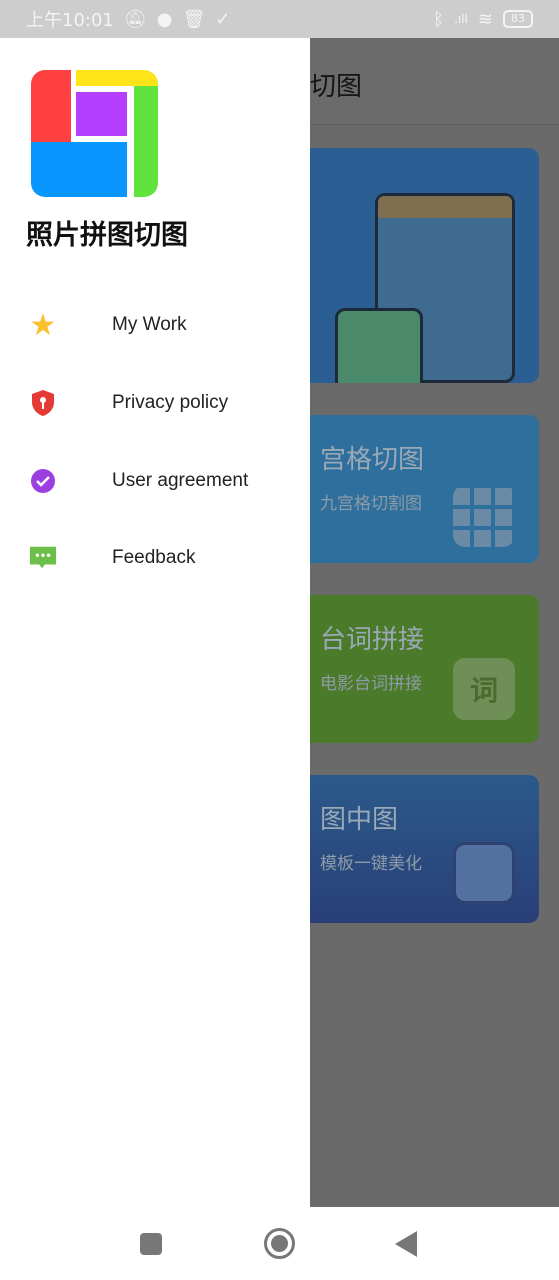 Image resolution: width=559 pixels, height=1280 pixels. I want to click on menu-item-label: Privacy policy, so click(170, 402).